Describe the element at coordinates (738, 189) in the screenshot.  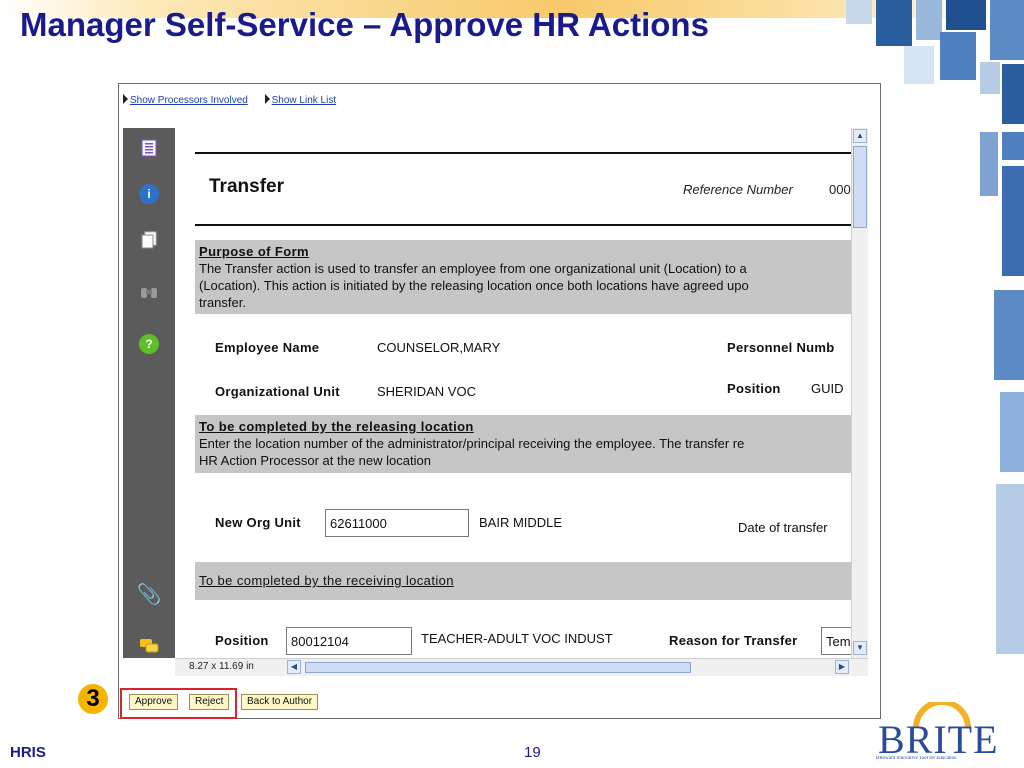
I see `reference-number-label: Reference Number` at that location.